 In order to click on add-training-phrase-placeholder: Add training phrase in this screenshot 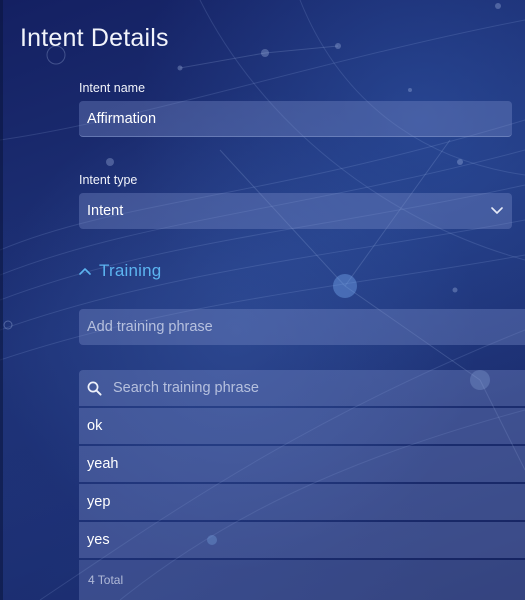, I will do `click(150, 327)`.